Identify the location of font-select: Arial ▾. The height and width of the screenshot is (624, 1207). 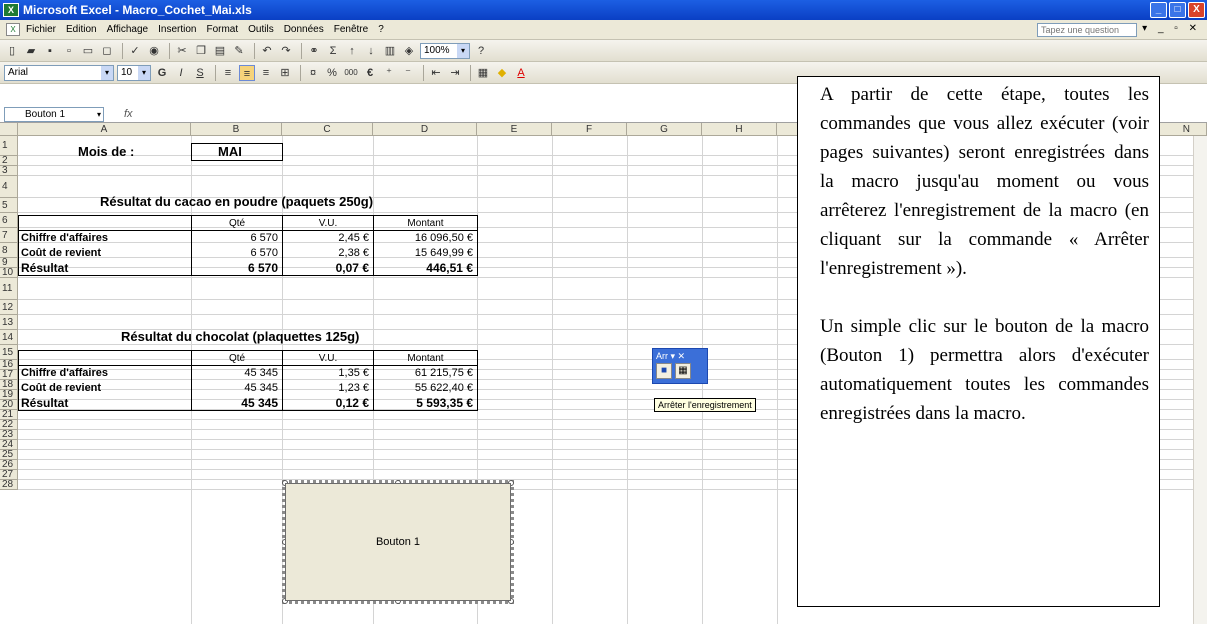
(59, 72).